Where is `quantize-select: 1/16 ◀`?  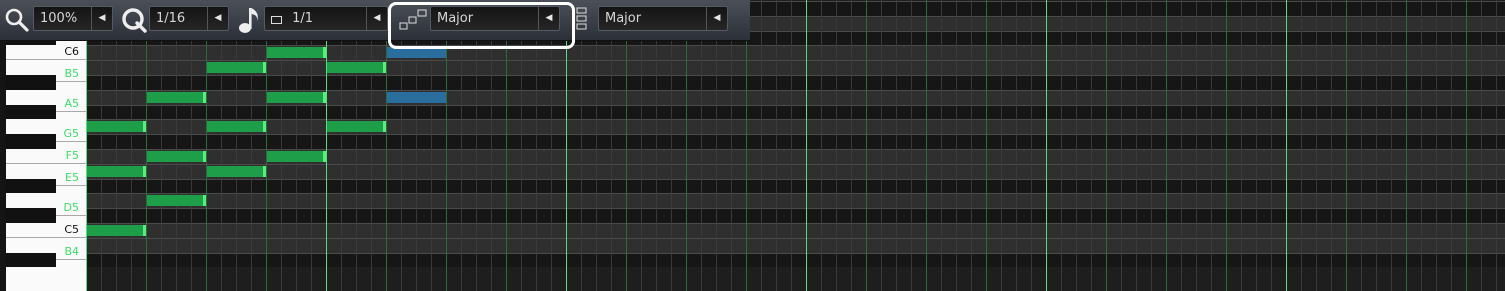 quantize-select: 1/16 ◀ is located at coordinates (189, 18).